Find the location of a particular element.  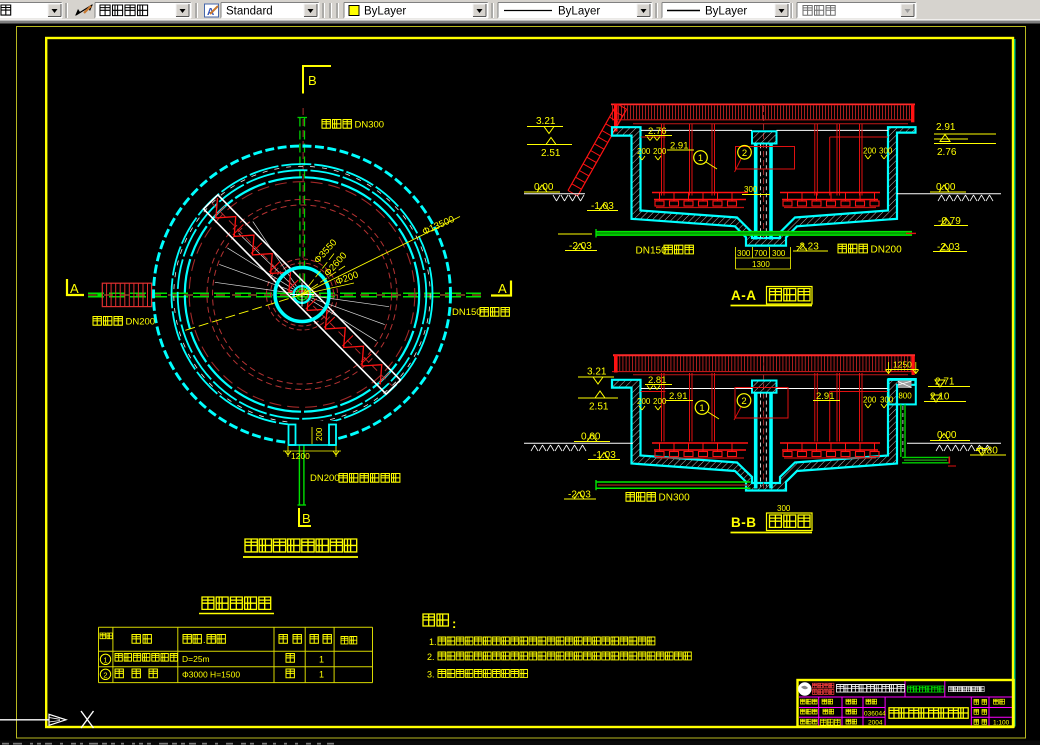

svg-text: A-A is located at coordinates (744, 295).